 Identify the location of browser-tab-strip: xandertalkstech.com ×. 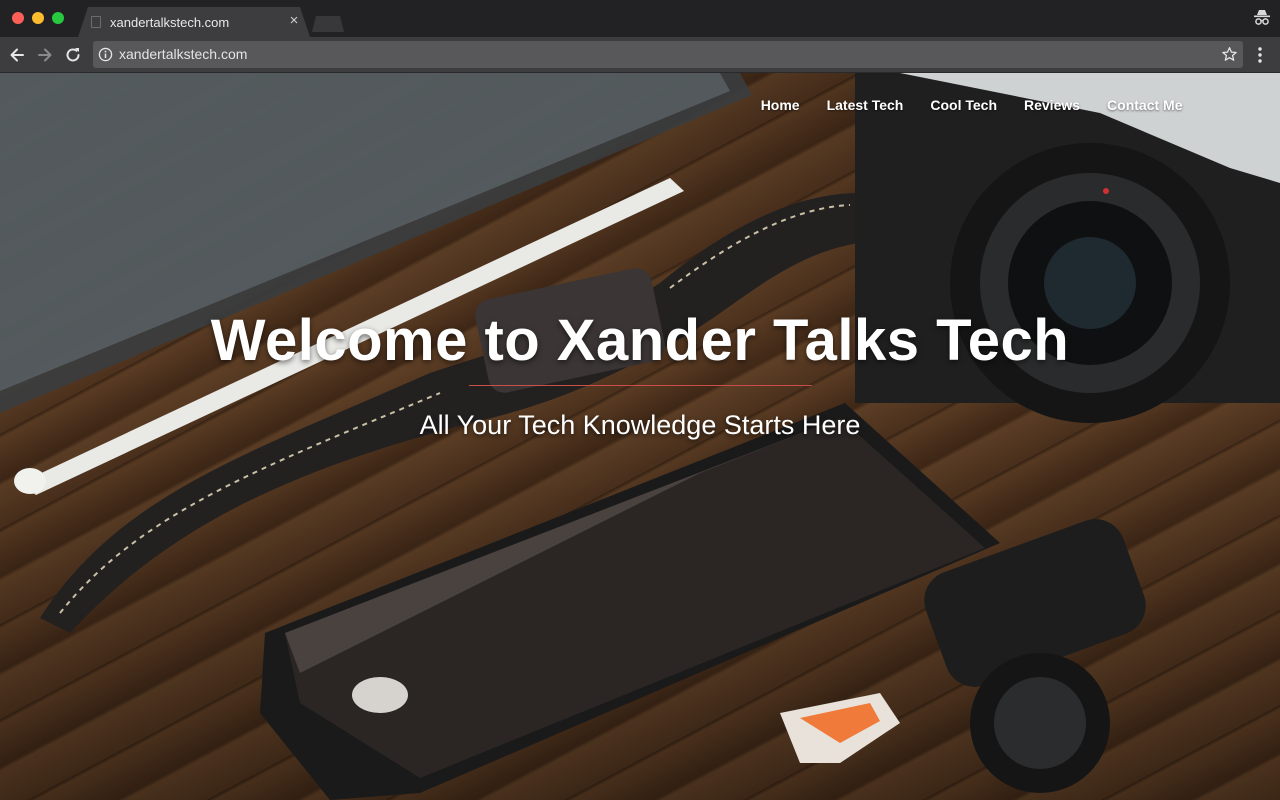
(640, 18).